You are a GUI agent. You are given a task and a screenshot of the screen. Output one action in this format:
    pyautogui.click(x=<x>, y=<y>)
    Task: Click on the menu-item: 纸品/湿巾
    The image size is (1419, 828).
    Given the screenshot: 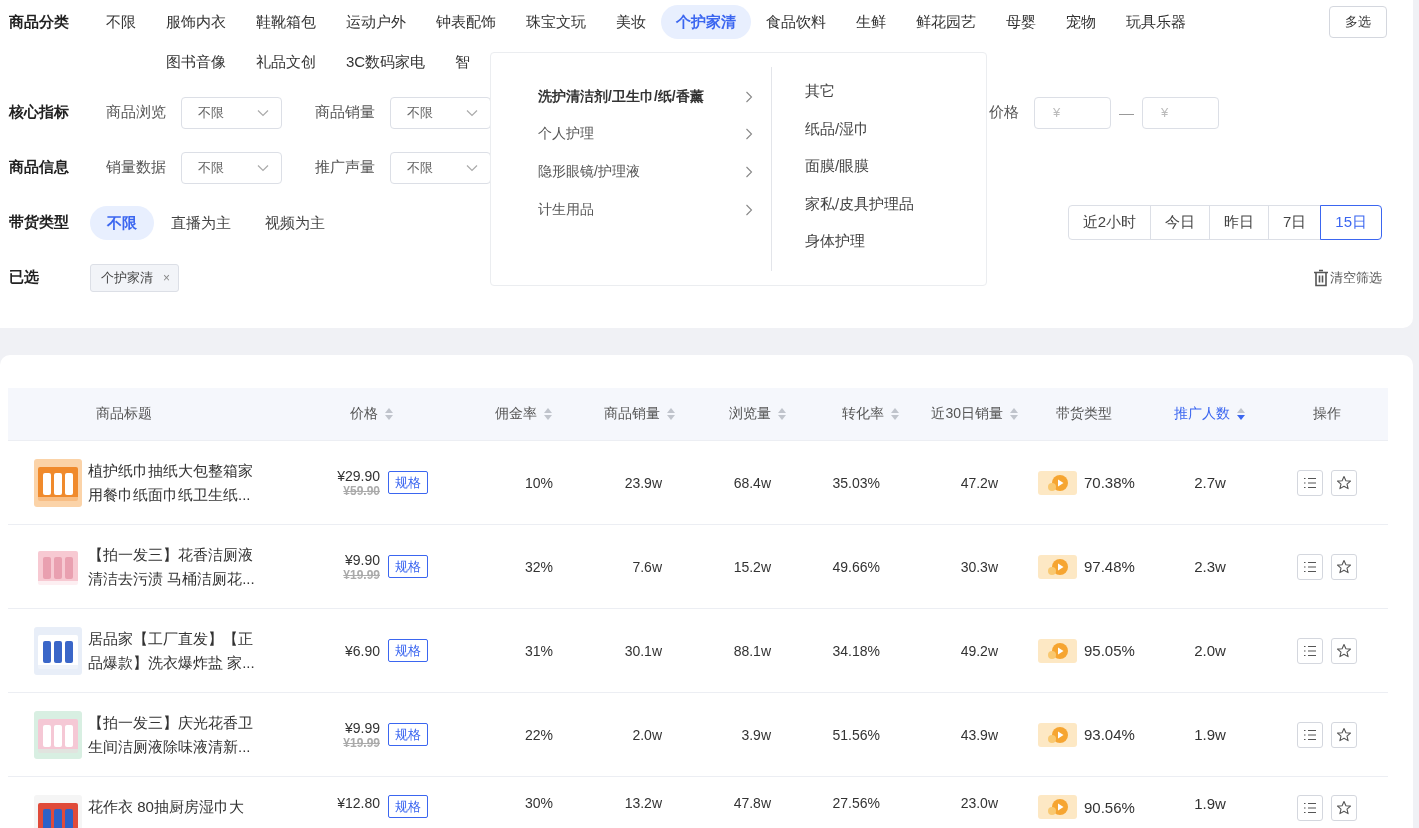 What is the action you would take?
    pyautogui.click(x=860, y=133)
    